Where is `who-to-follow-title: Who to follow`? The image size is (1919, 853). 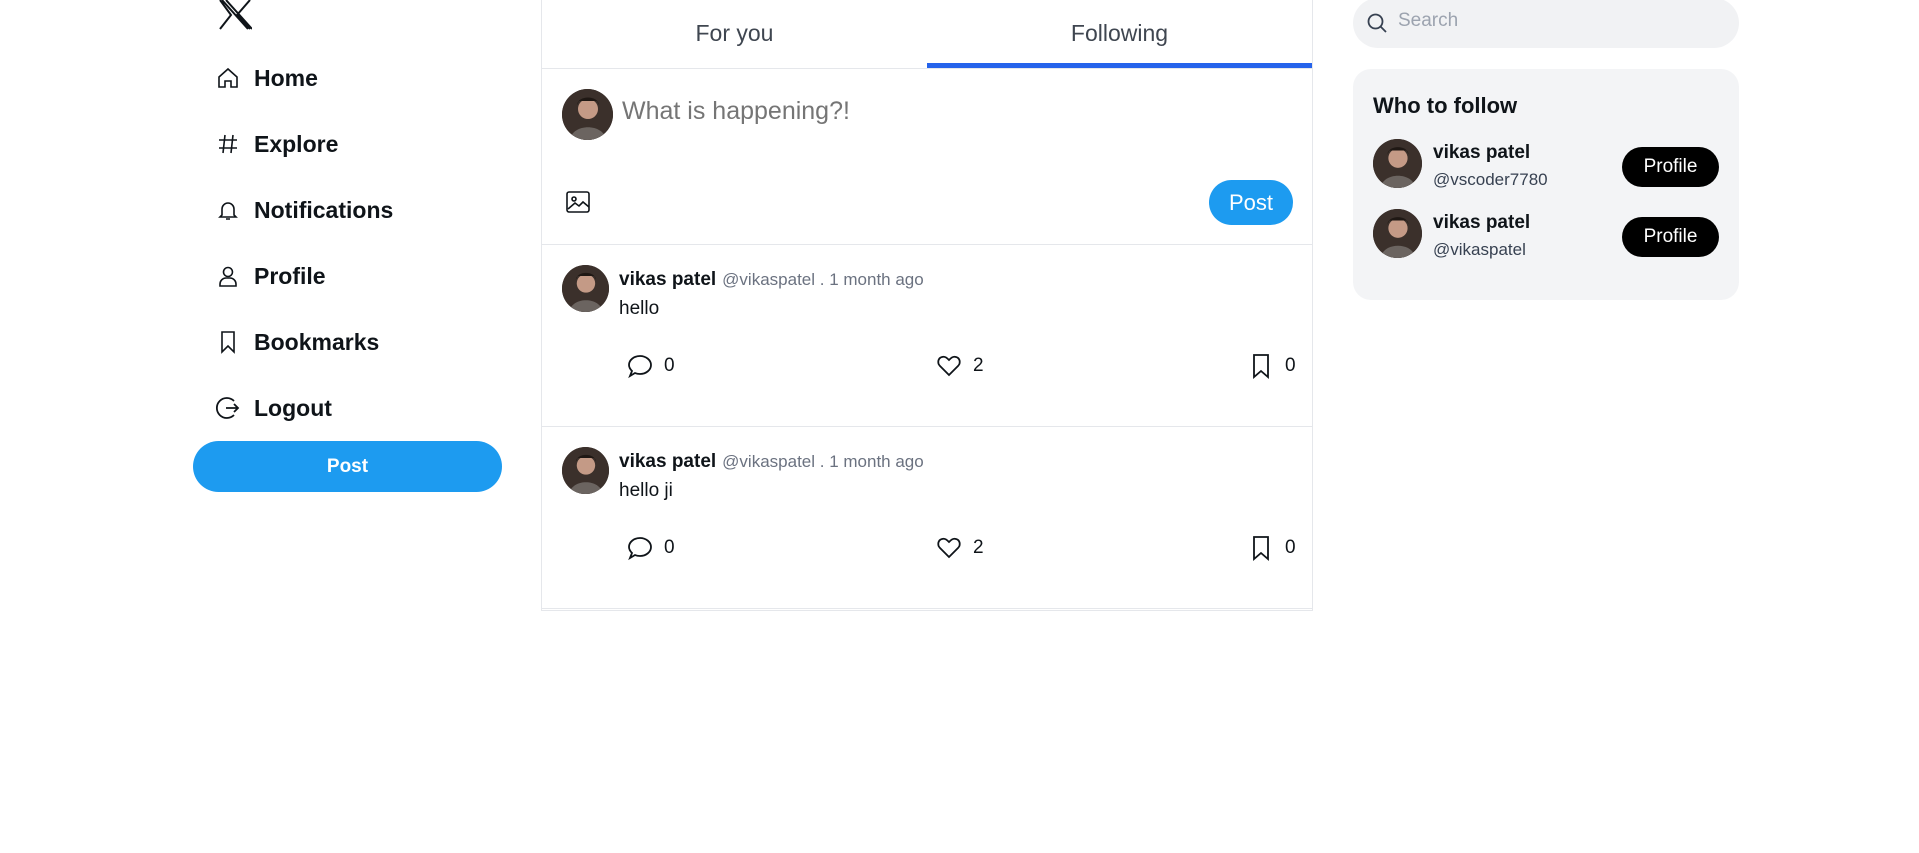 who-to-follow-title: Who to follow is located at coordinates (1445, 105).